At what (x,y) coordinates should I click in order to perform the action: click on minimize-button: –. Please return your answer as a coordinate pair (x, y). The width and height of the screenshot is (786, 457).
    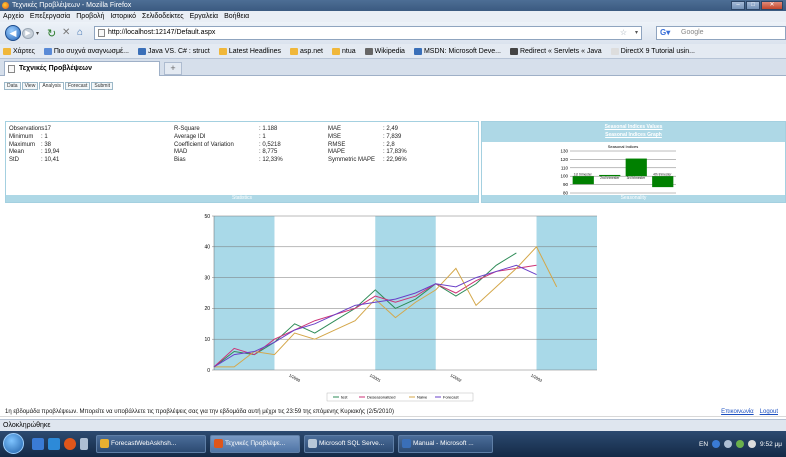
    Looking at the image, I should click on (738, 5).